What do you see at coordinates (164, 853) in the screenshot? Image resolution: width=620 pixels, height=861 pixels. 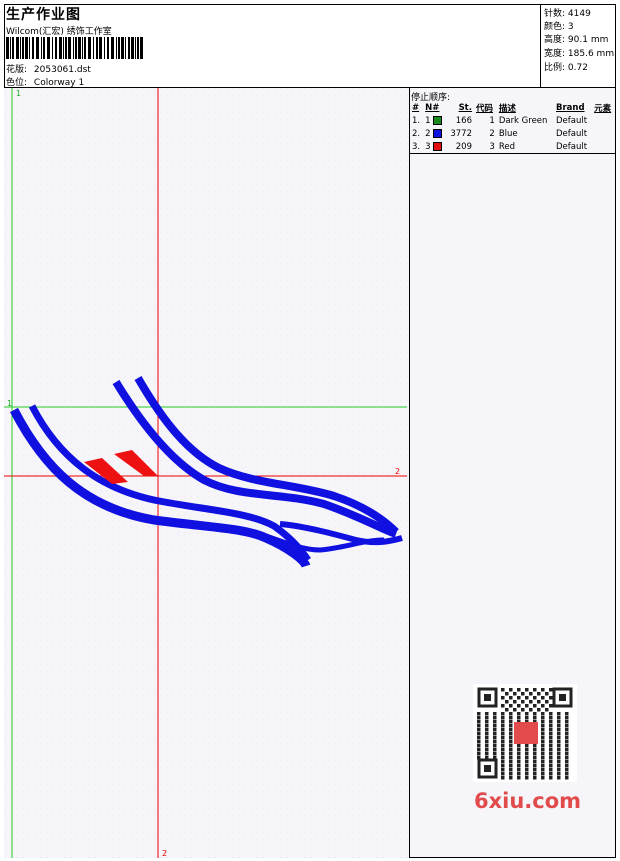 I see `guide-label-red-bottom: 2` at bounding box center [164, 853].